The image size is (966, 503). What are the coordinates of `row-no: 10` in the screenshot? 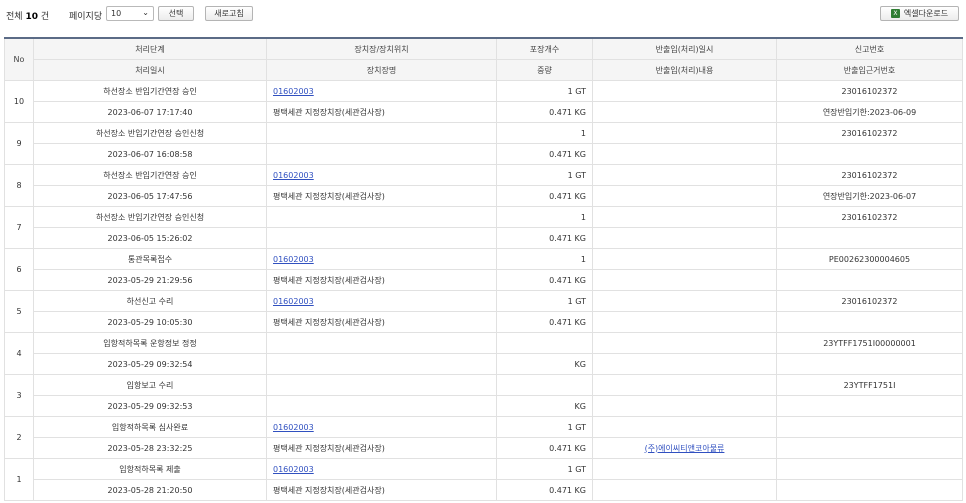 It's located at (19, 101).